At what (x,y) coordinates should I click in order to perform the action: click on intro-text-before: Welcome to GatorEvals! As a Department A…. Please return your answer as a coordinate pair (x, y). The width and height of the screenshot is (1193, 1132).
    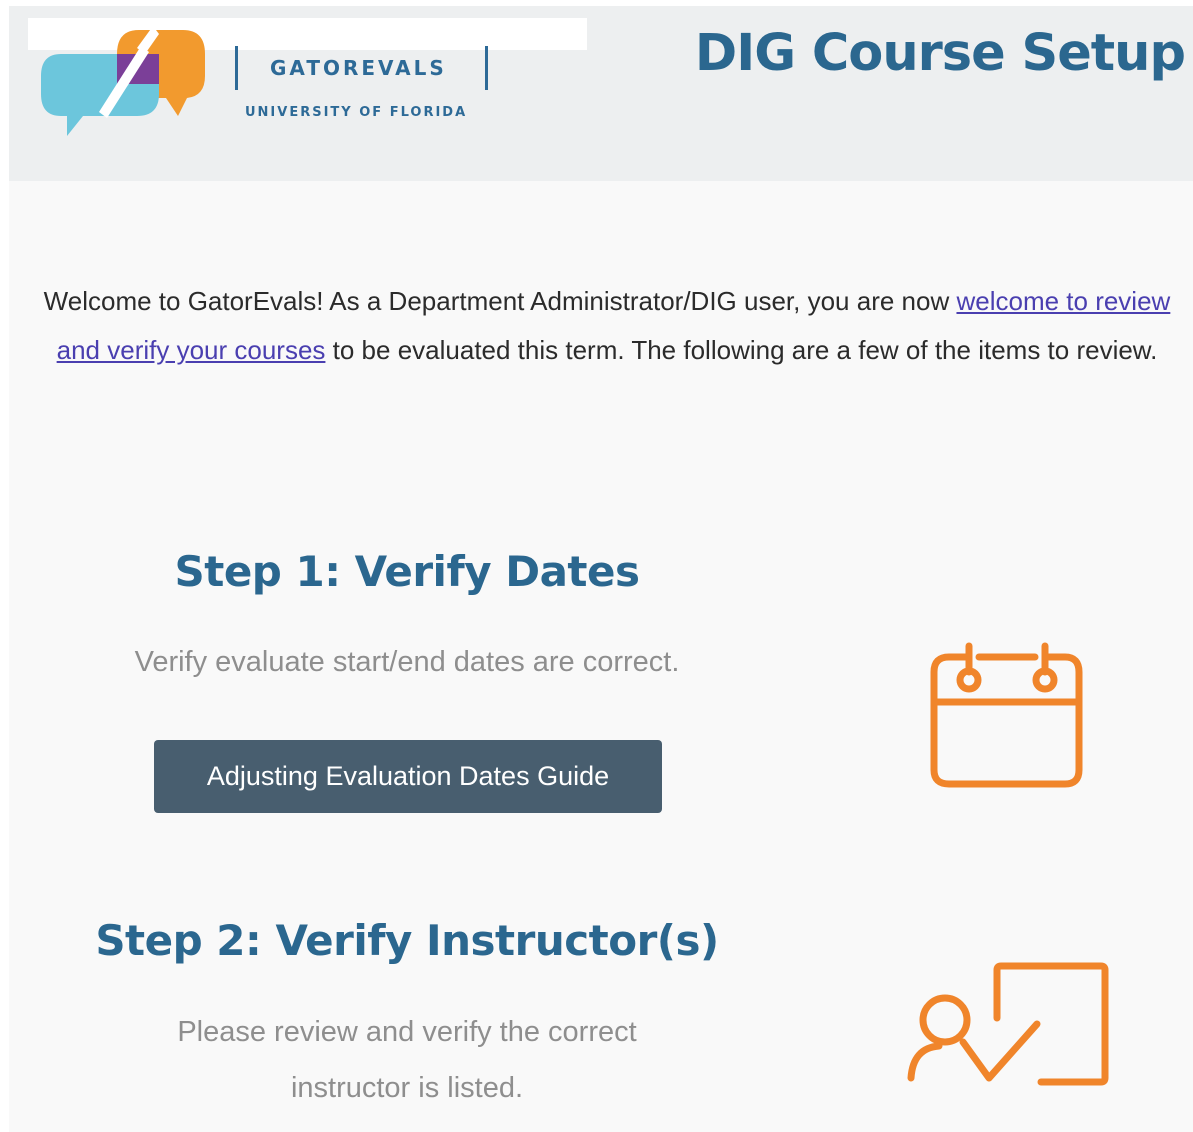
    Looking at the image, I should click on (500, 301).